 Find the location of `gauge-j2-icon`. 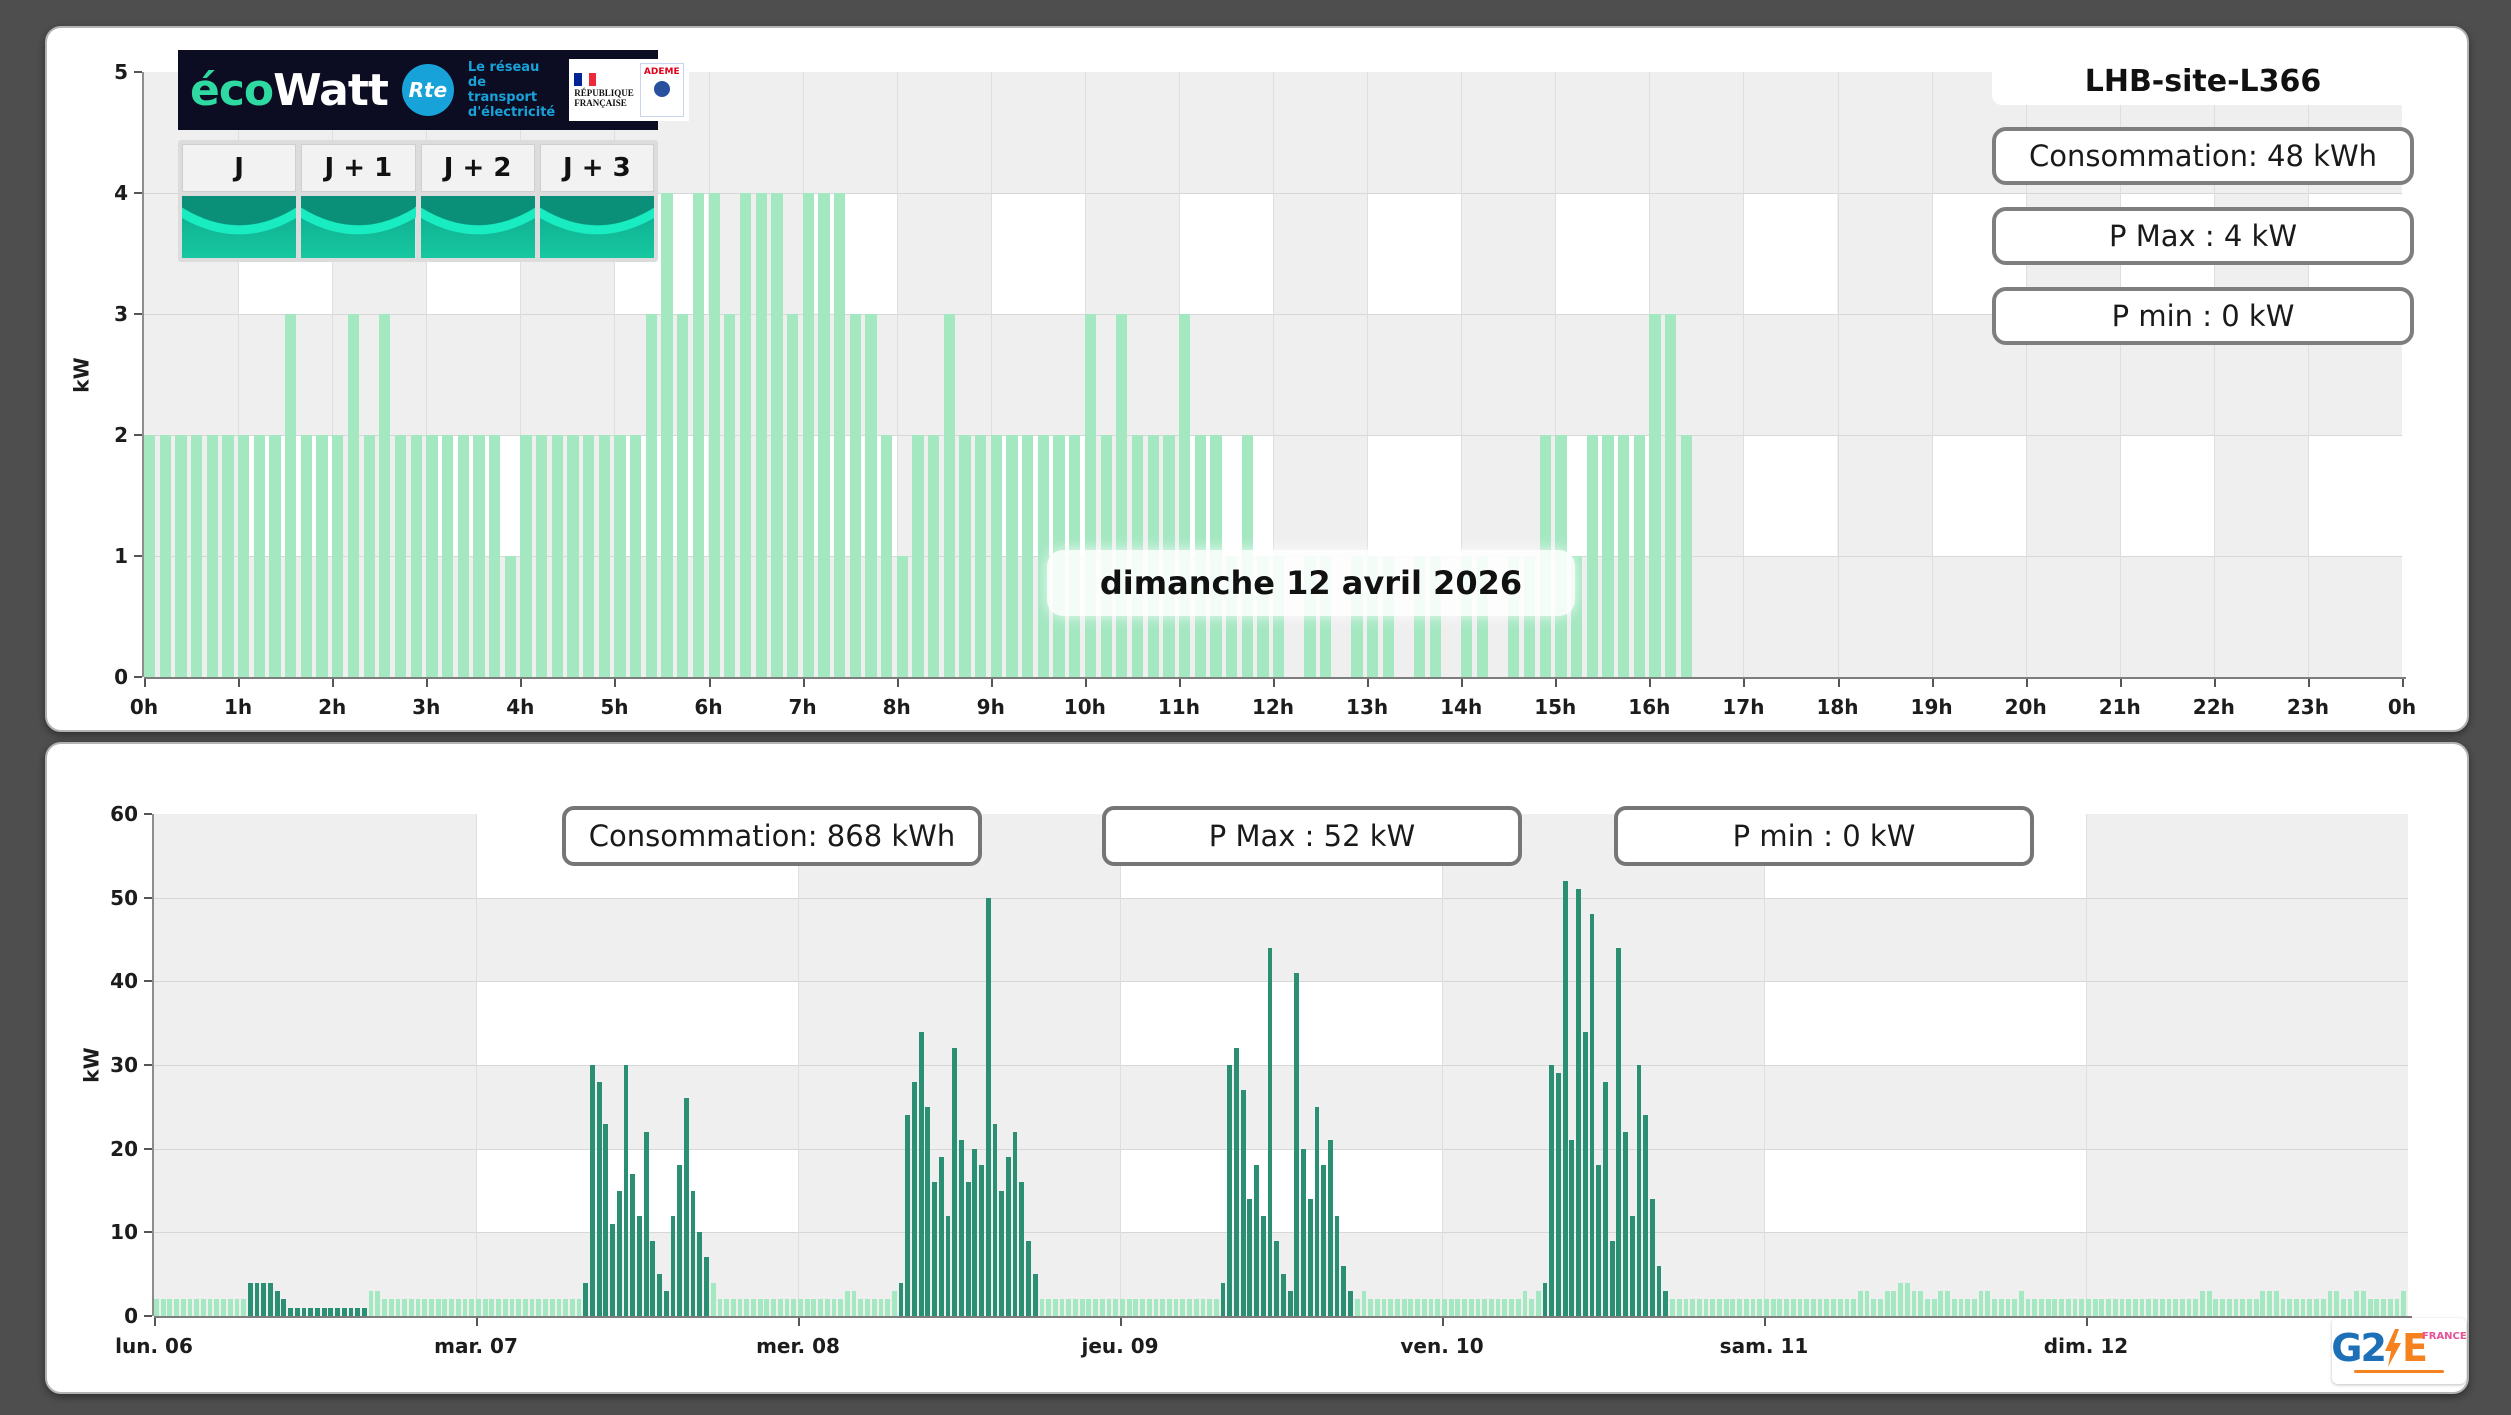

gauge-j2-icon is located at coordinates (477, 227).